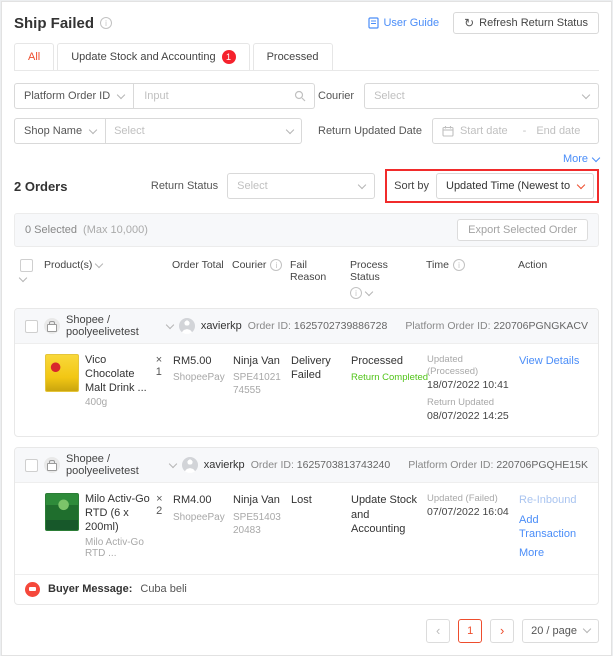  I want to click on fail-reason: Lost, so click(301, 500).